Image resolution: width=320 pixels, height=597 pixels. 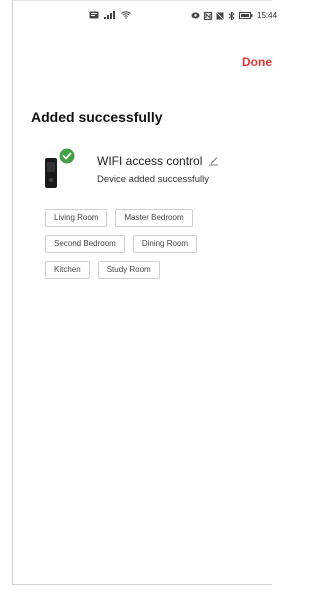 I want to click on status-bar: 15:44, so click(x=145, y=19).